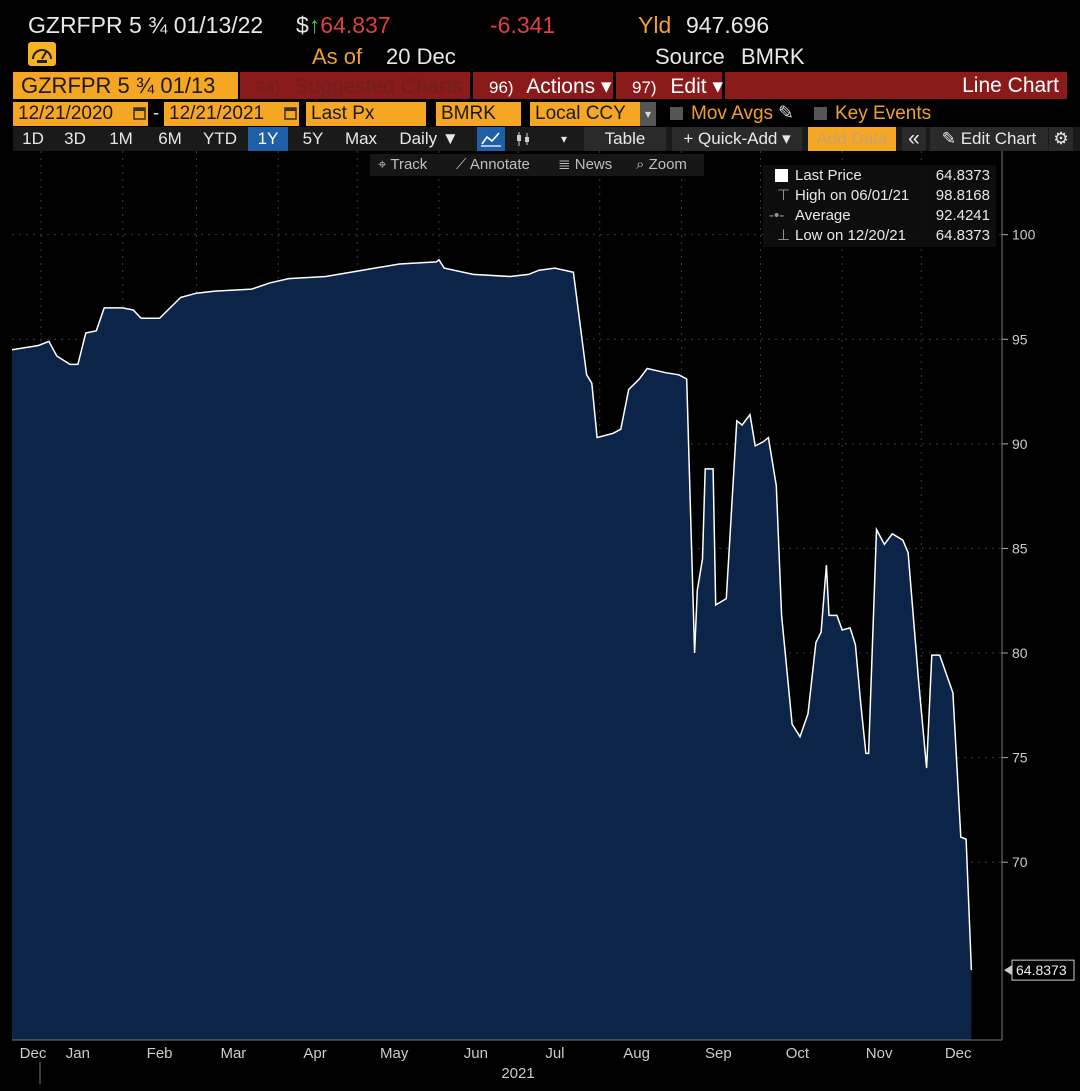 Image resolution: width=1080 pixels, height=1091 pixels. Describe the element at coordinates (33, 139) in the screenshot. I see `period-1d-button: 1D` at that location.